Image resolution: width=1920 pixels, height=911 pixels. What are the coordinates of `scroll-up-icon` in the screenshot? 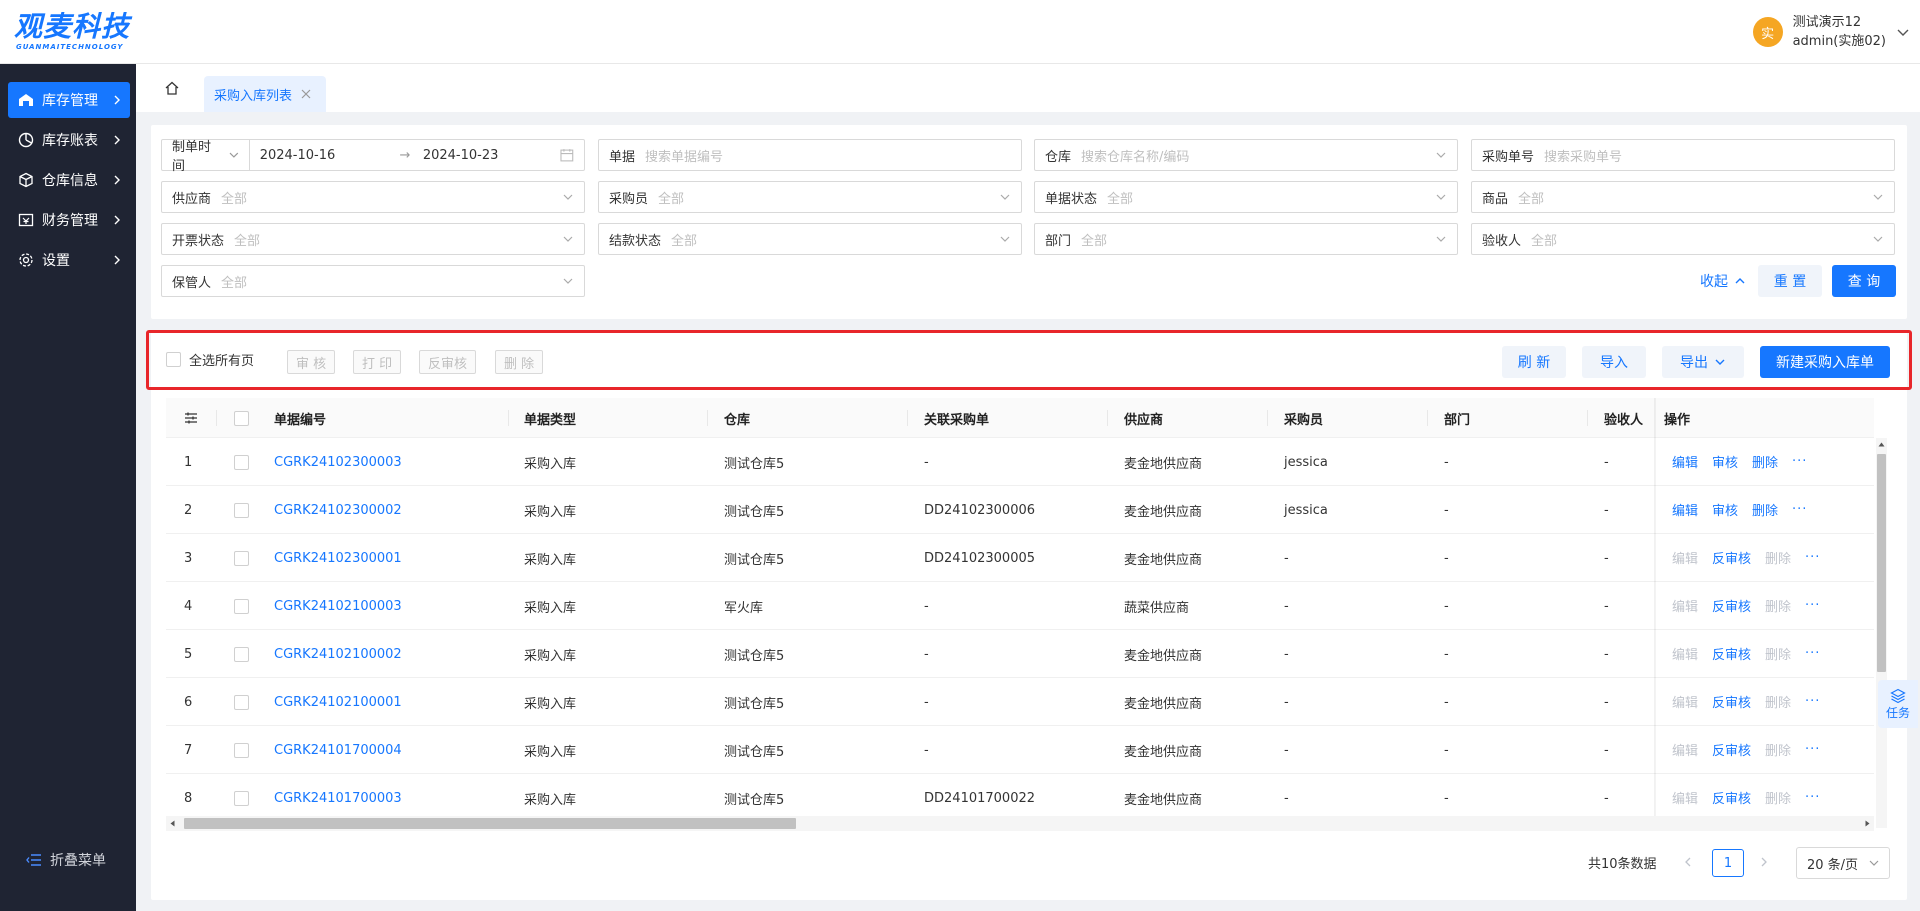 It's located at (1881, 444).